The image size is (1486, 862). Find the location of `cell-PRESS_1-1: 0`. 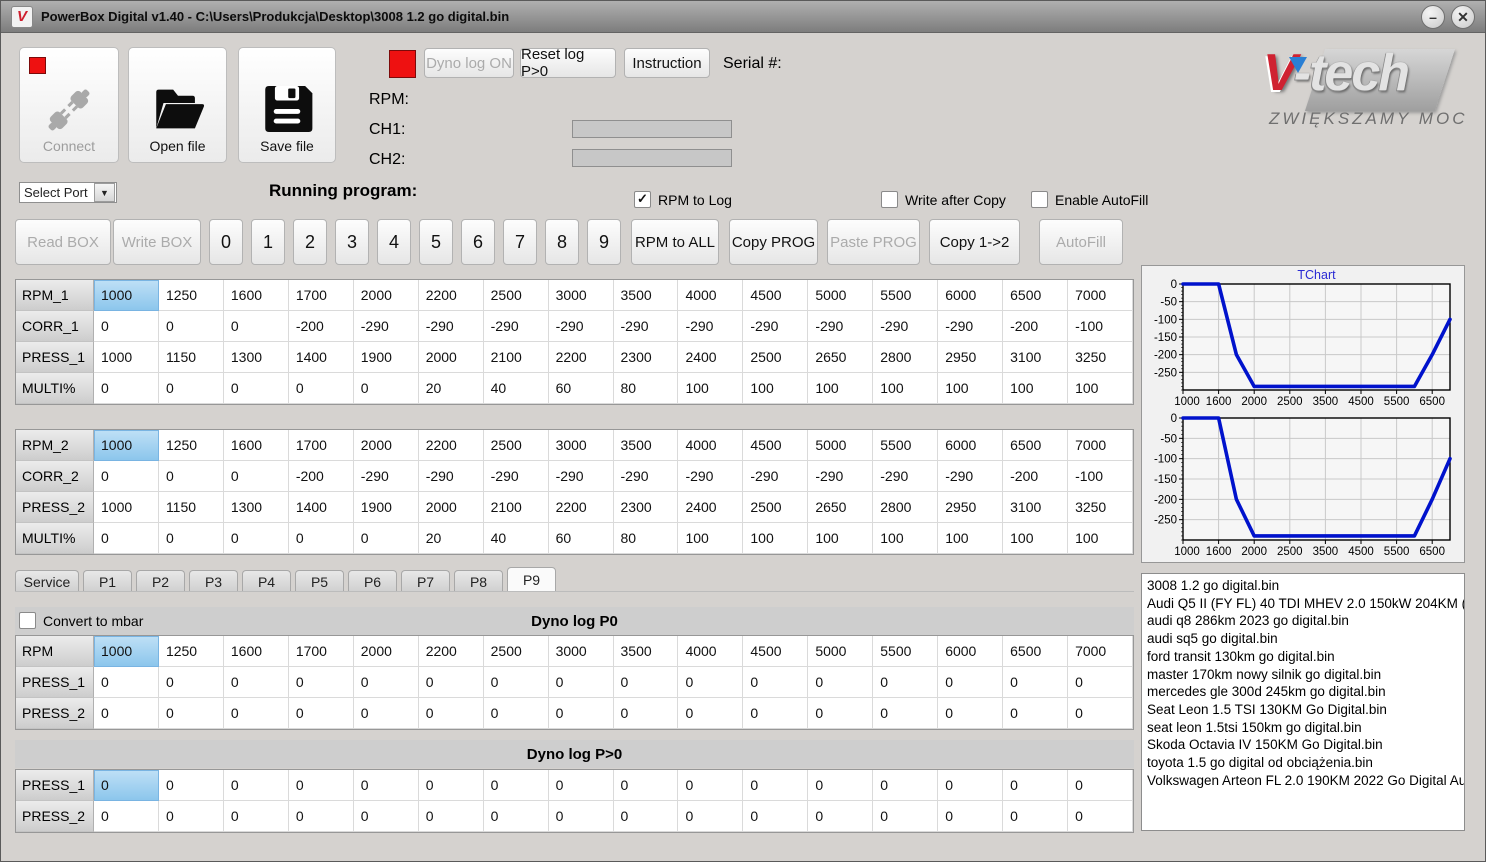

cell-PRESS_1-1: 0 is located at coordinates (191, 785).